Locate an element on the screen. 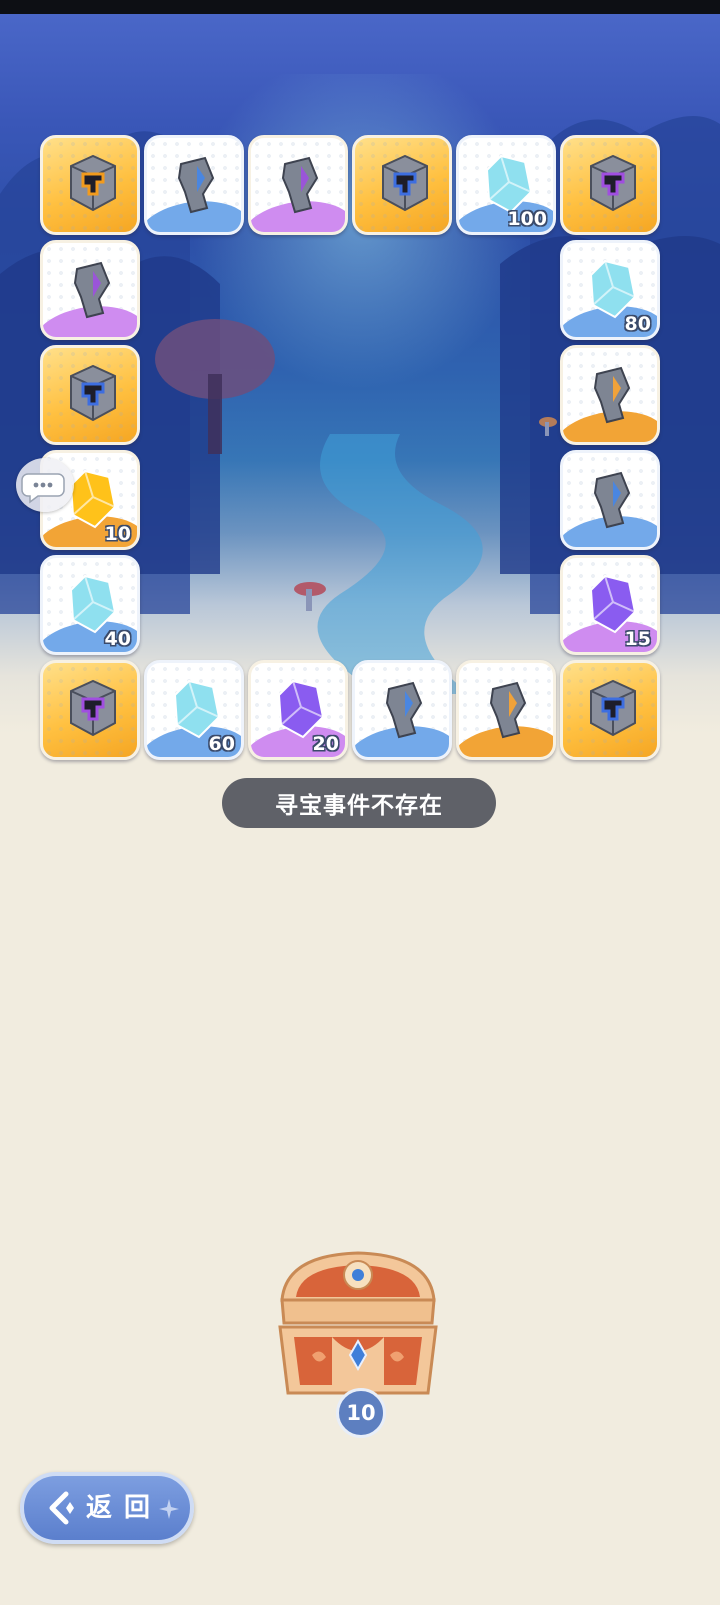 The width and height of the screenshot is (720, 1605). tile-quantity: 80 is located at coordinates (637, 324).